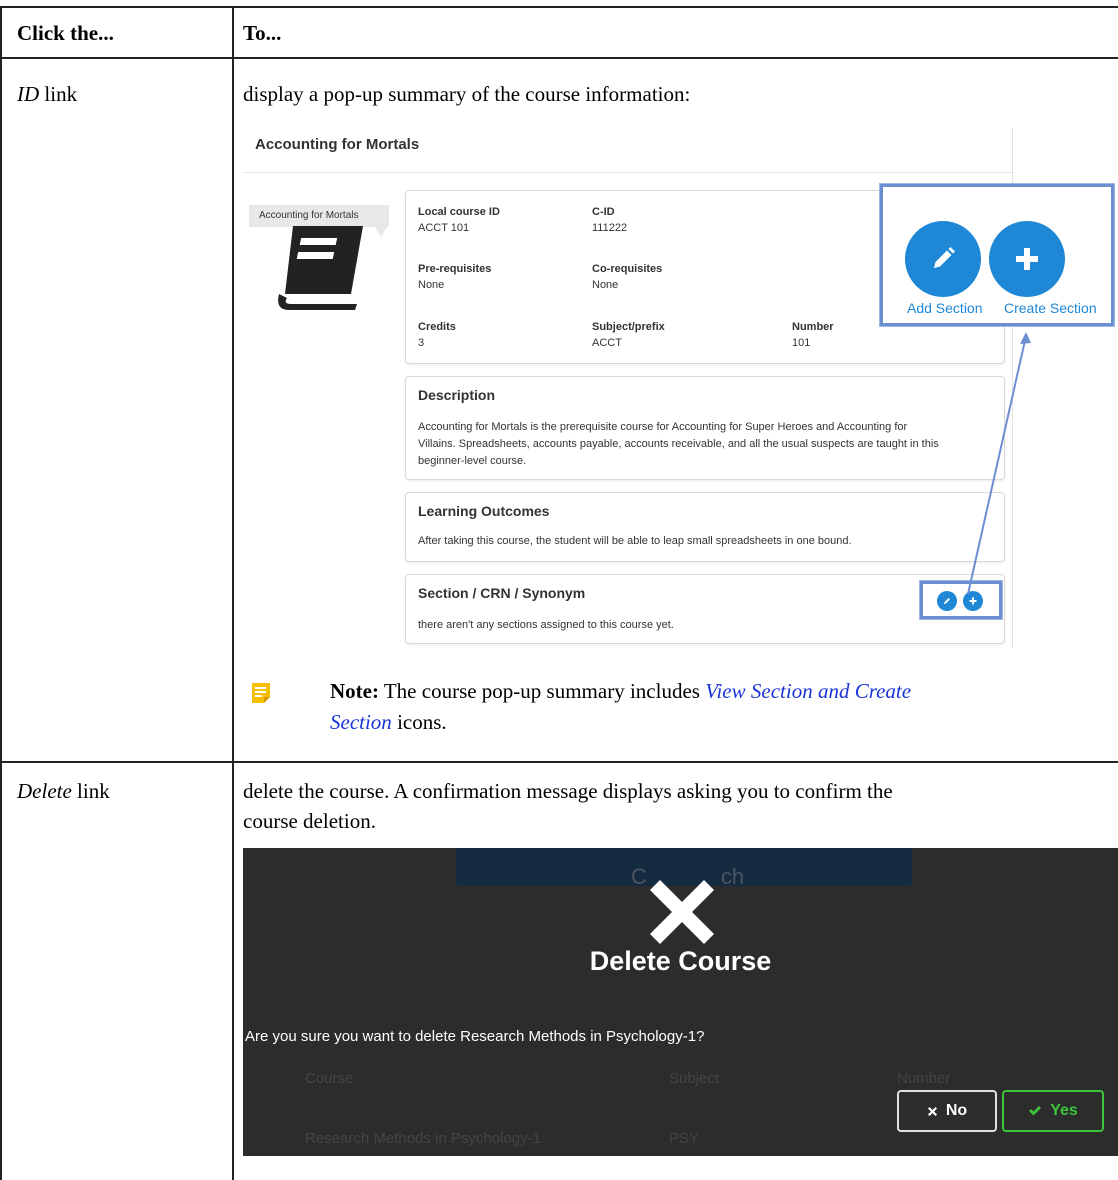 The width and height of the screenshot is (1118, 1180). I want to click on note-line-2: Section icons., so click(388, 722).